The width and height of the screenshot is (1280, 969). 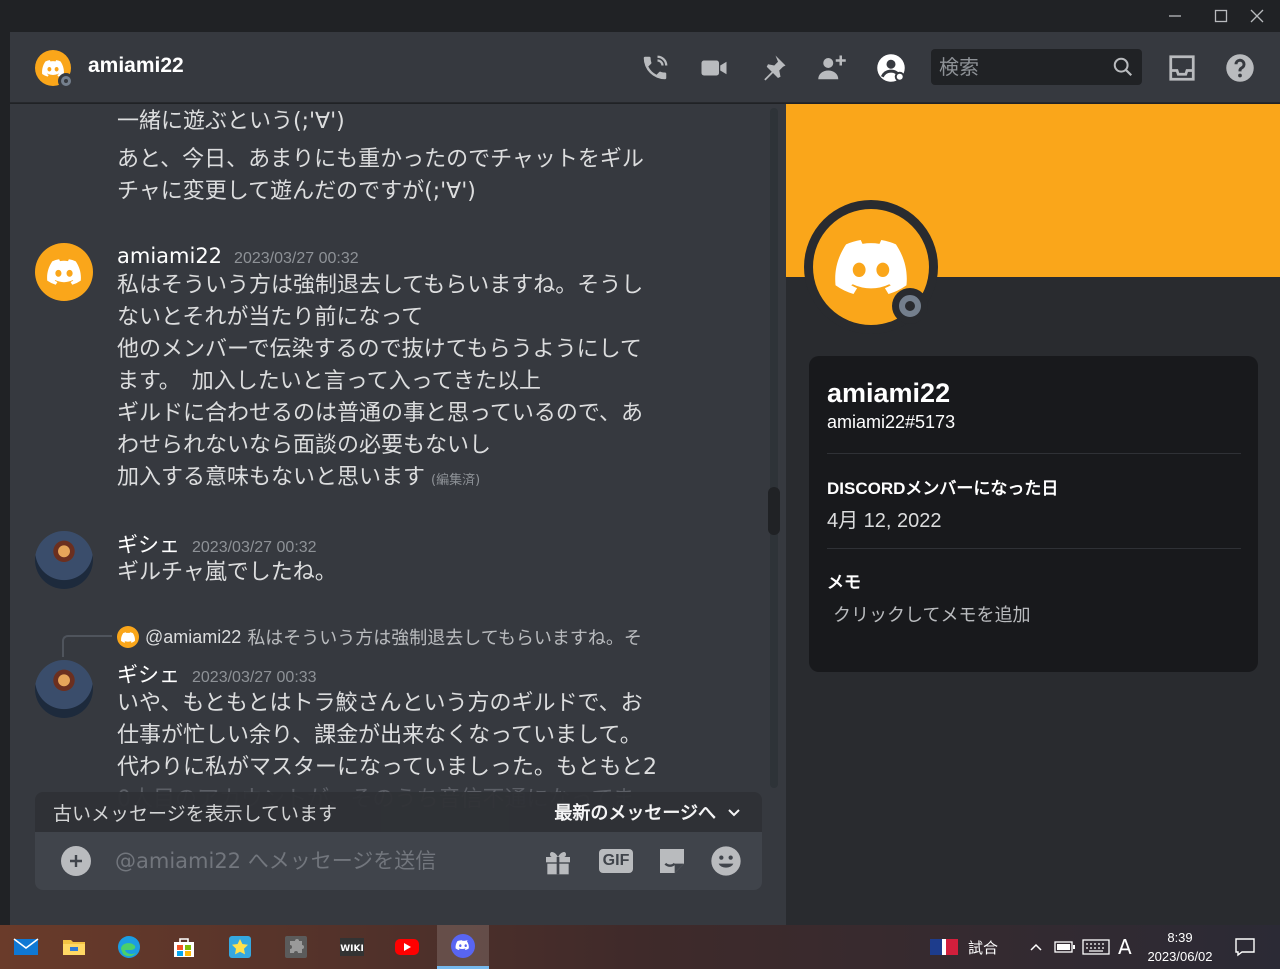 I want to click on gift-icon, so click(x=558, y=863).